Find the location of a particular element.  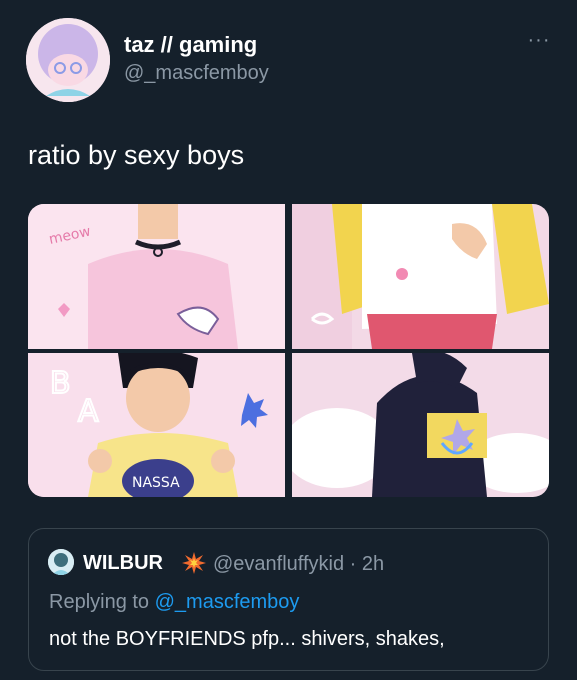

media-panel-top-left: meow is located at coordinates (156, 276).